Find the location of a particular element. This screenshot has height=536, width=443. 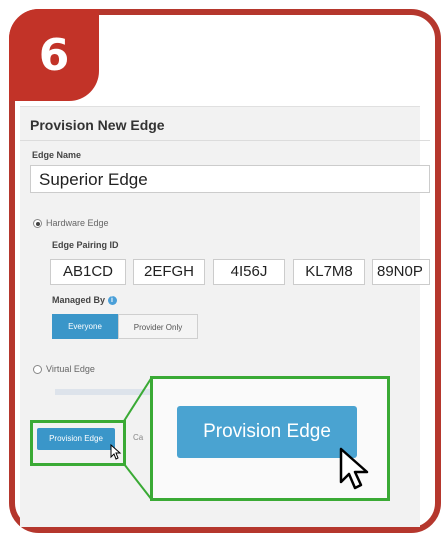

small-cursor-icon is located at coordinates (116, 452).